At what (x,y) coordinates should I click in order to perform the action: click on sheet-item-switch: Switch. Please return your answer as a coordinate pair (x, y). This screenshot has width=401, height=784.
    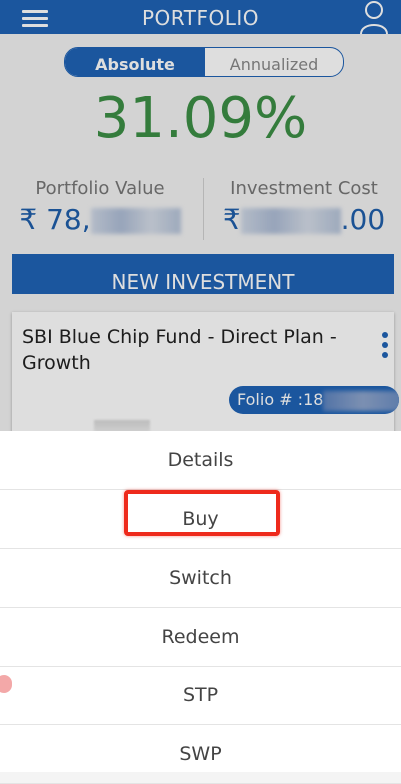
    Looking at the image, I should click on (200, 578).